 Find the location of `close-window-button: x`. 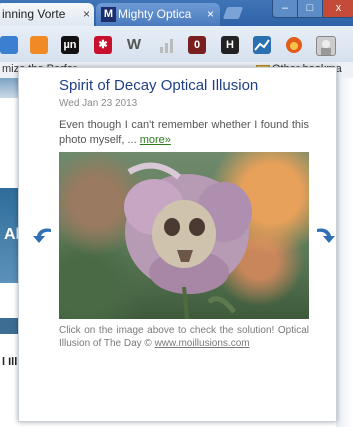

close-window-button: x is located at coordinates (337, 9).